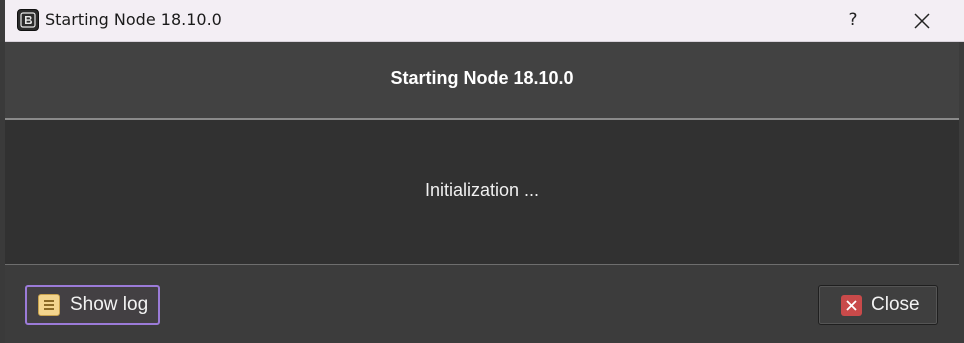 Image resolution: width=964 pixels, height=343 pixels. I want to click on log-icon, so click(49, 305).